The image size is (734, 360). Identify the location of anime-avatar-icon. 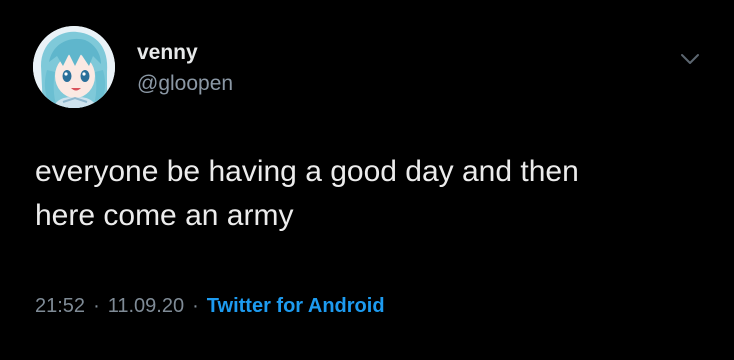
(74, 67).